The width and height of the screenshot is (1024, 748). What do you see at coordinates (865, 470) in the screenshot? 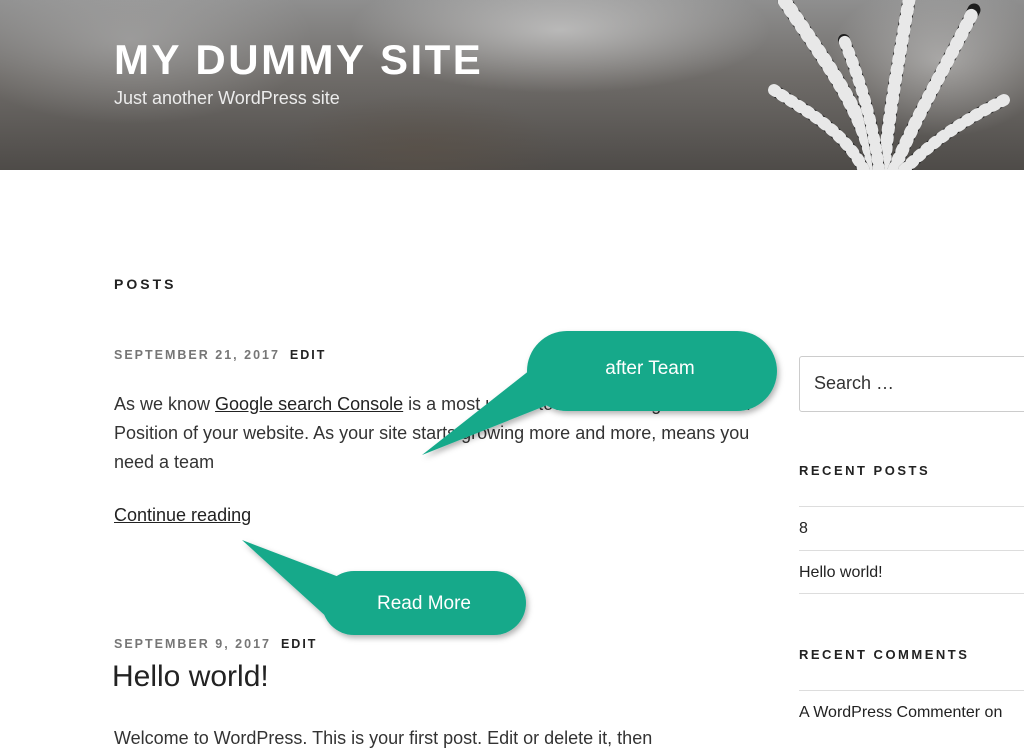
I see `recent-posts-title: RECENT POSTS` at bounding box center [865, 470].